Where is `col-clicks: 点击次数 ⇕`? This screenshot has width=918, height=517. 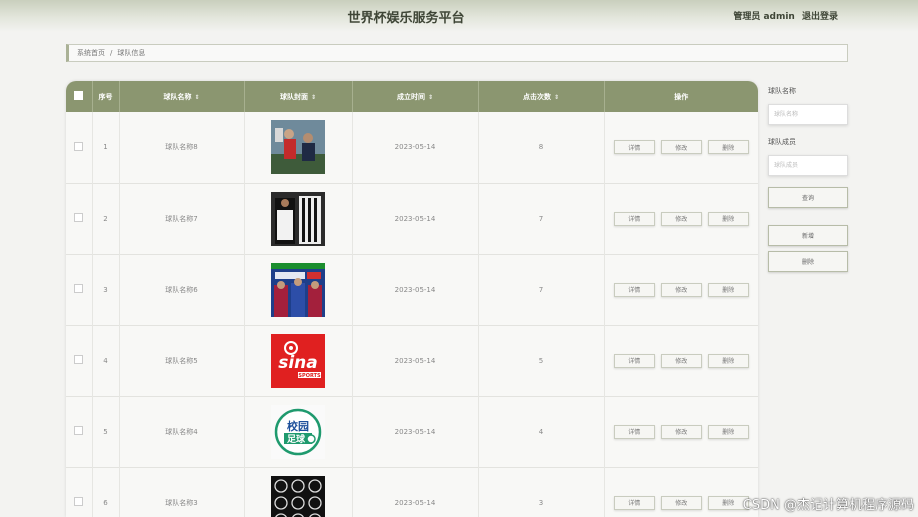
col-clicks: 点击次数 ⇕ is located at coordinates (541, 96).